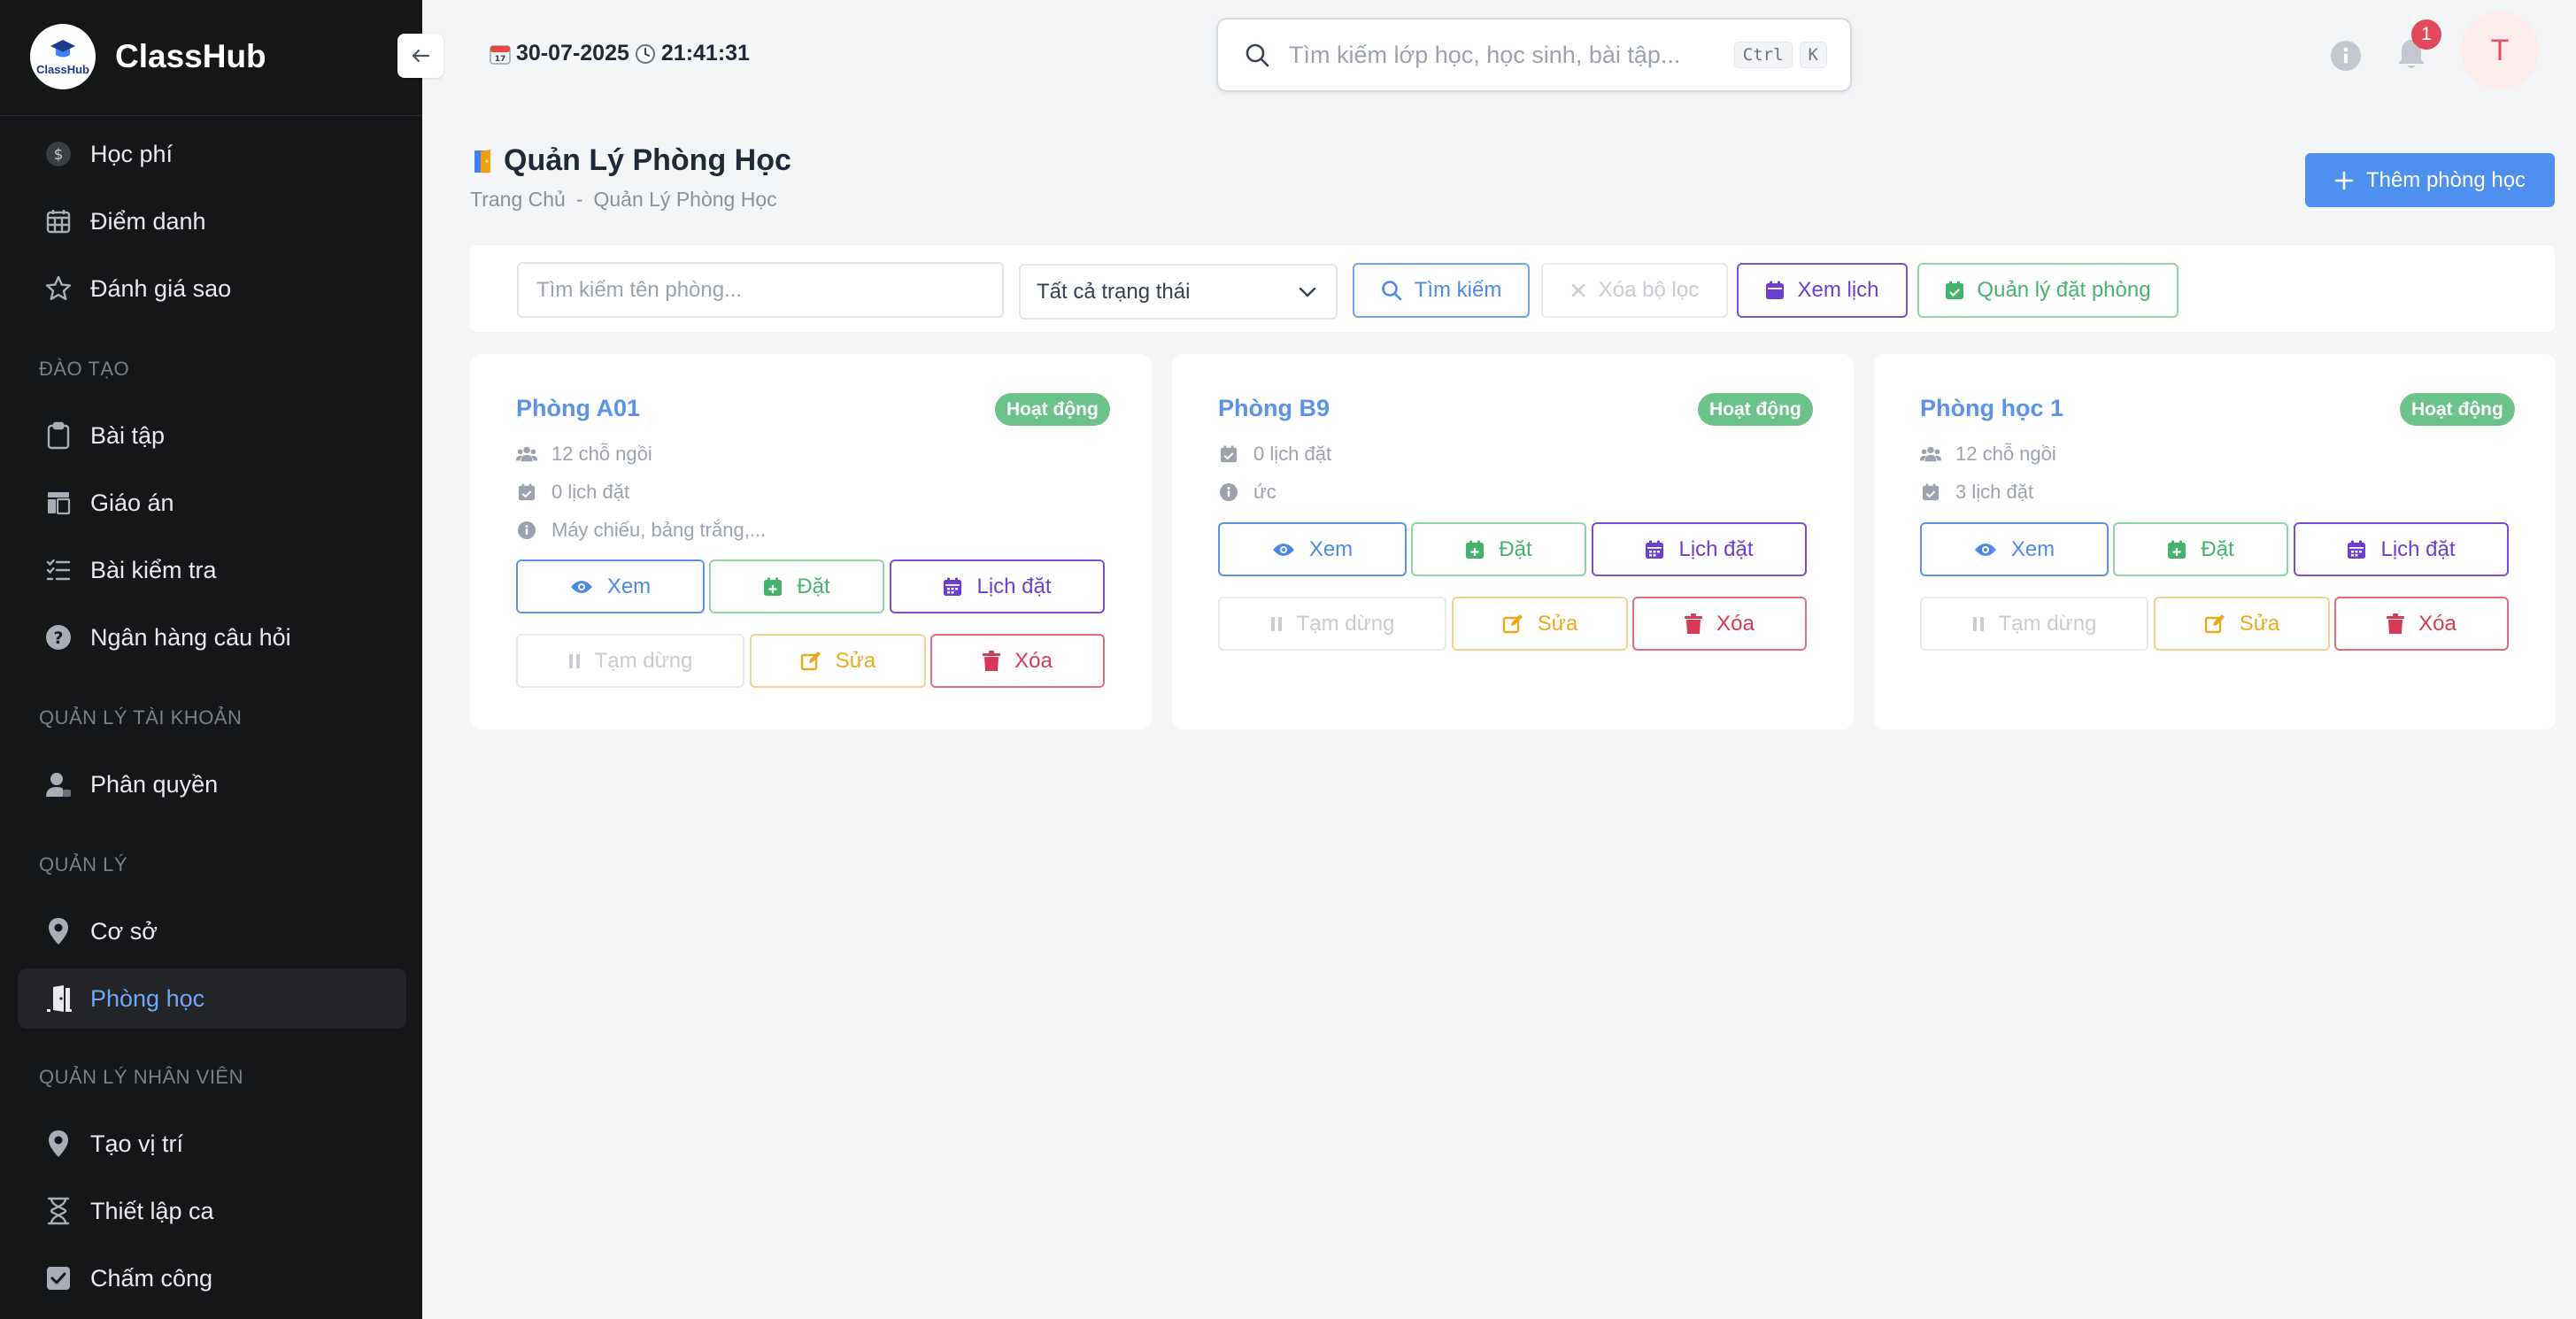 The image size is (2576, 1319). I want to click on room-name: Phòng học 1, so click(1991, 408).